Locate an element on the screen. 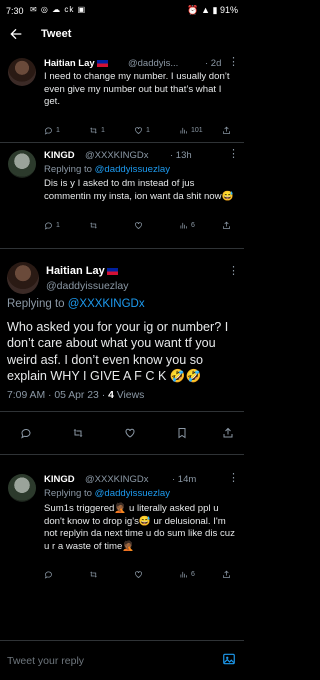  reply-button is located at coordinates (50, 574).